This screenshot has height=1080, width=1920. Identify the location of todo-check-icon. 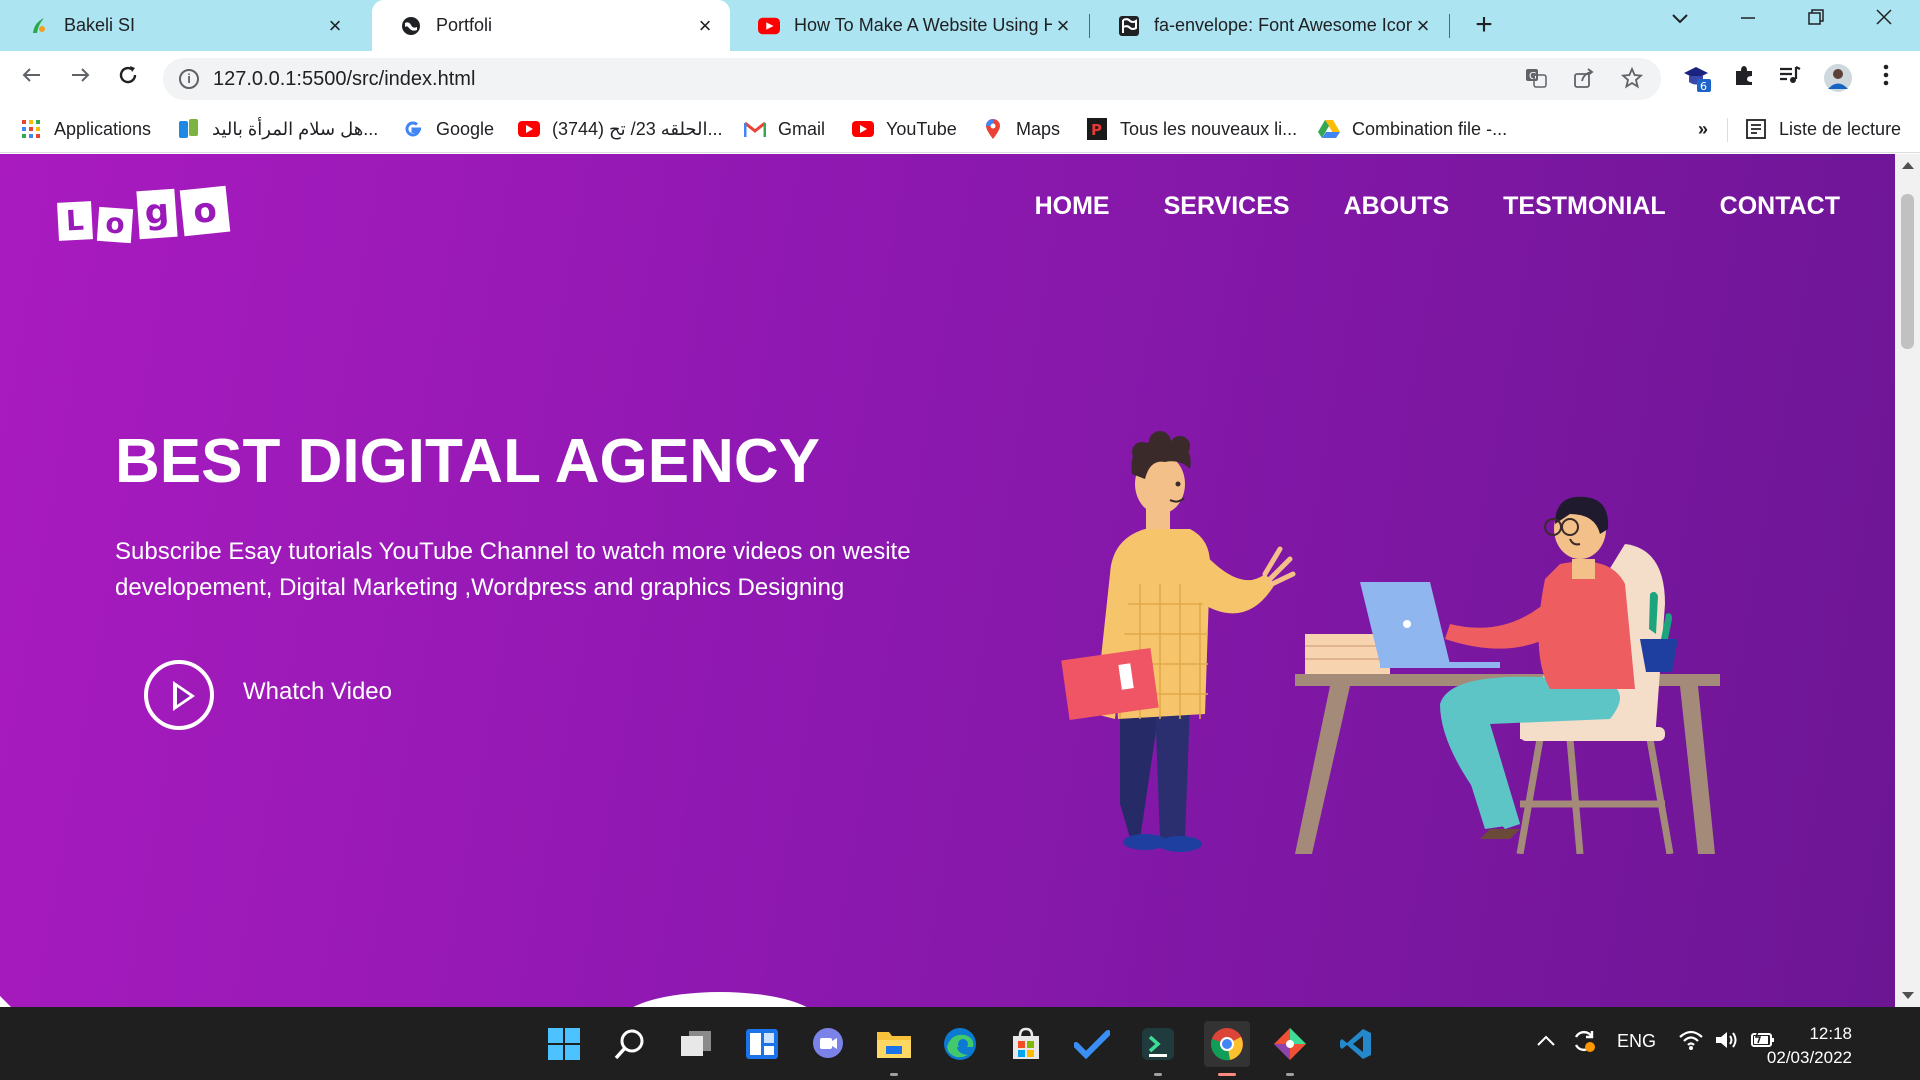
(1092, 1044).